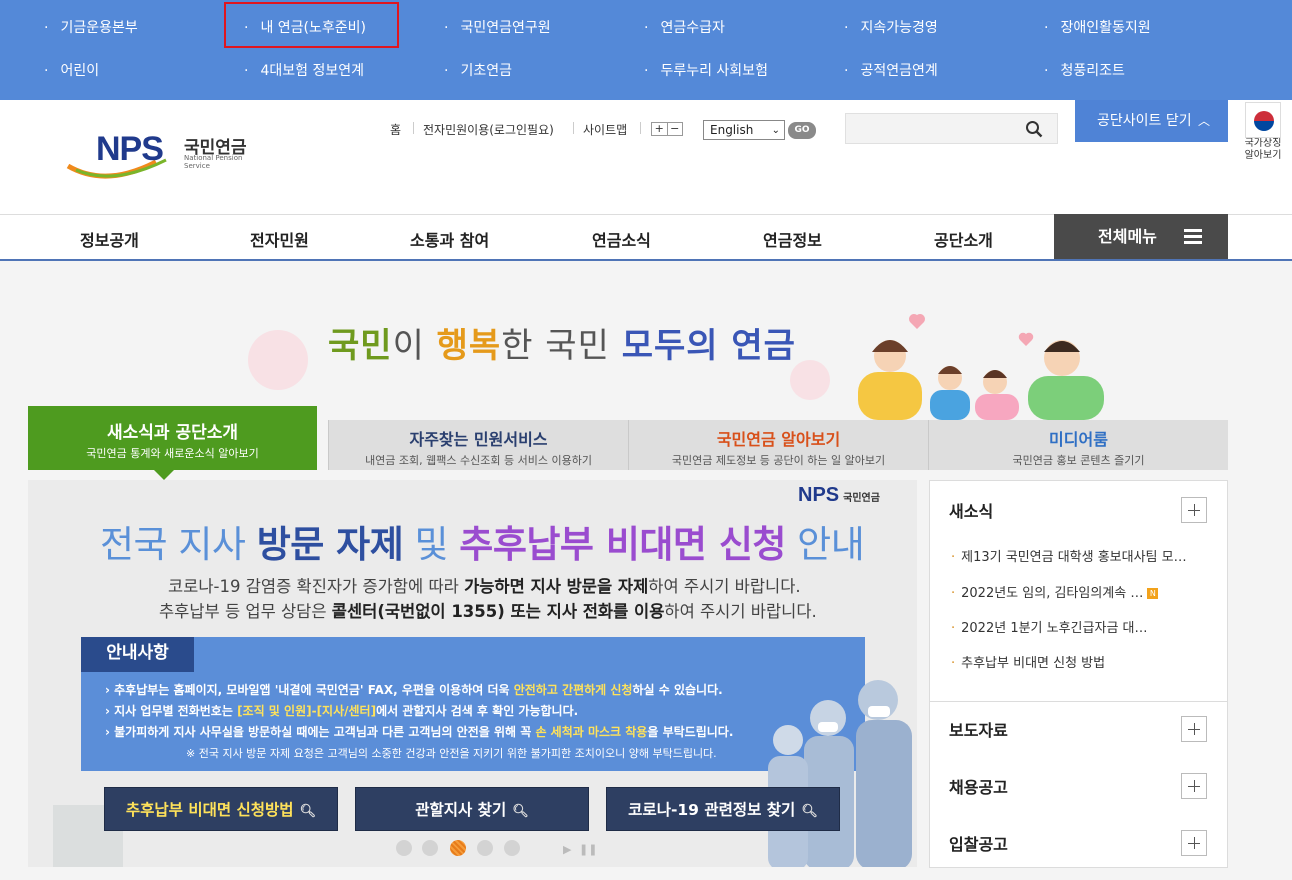  I want to click on notice-heading: 안내사항, so click(137, 654).